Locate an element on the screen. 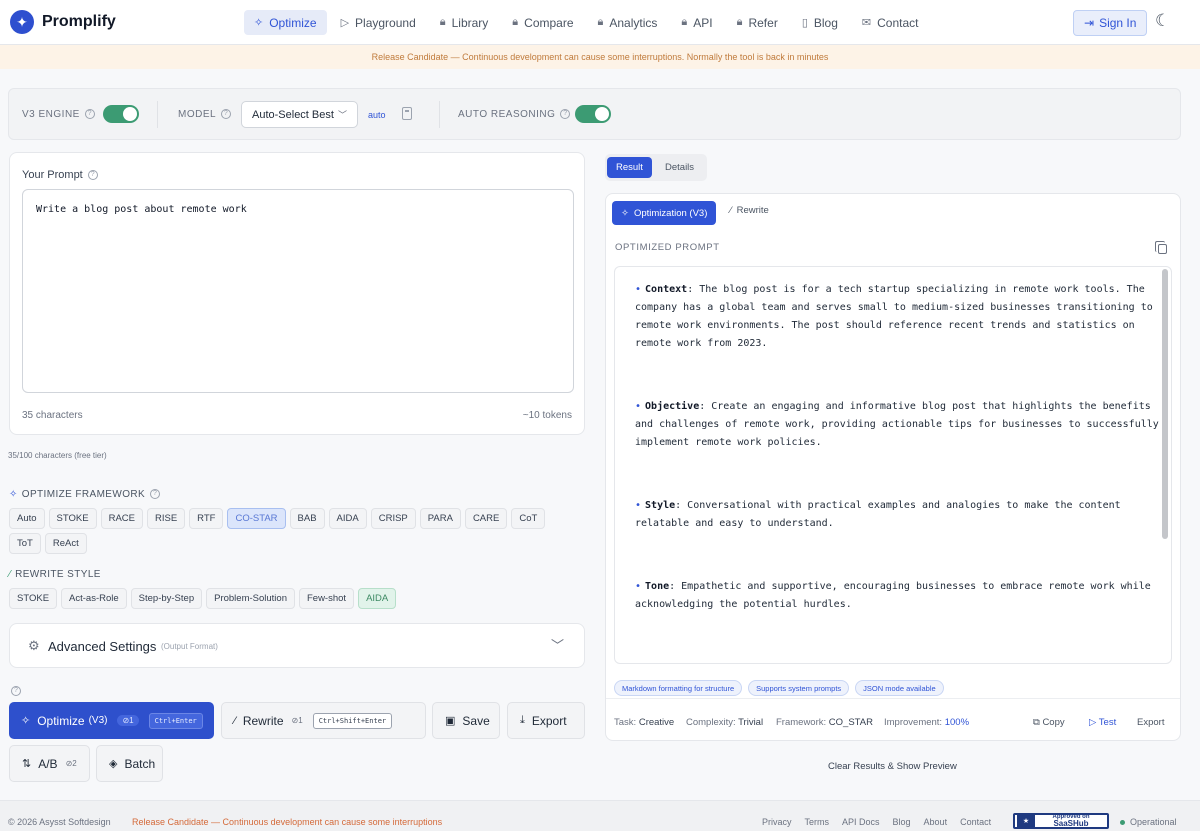  copy-icon is located at coordinates (1161, 247).